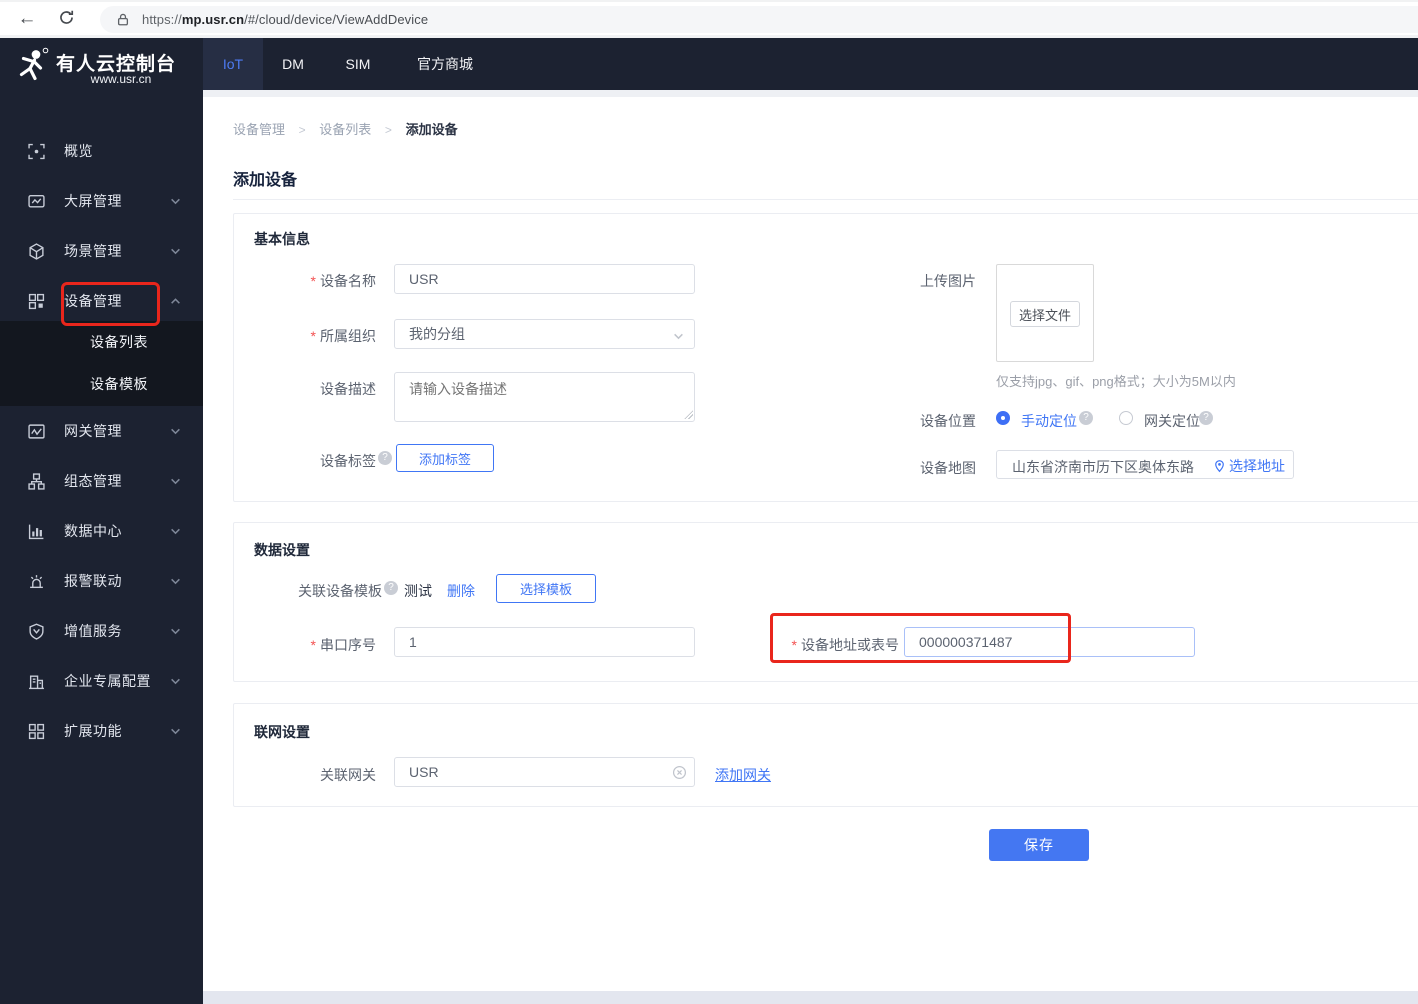 Image resolution: width=1418 pixels, height=1004 pixels. What do you see at coordinates (282, 550) in the screenshot?
I see `data-settings-title: 数据设置` at bounding box center [282, 550].